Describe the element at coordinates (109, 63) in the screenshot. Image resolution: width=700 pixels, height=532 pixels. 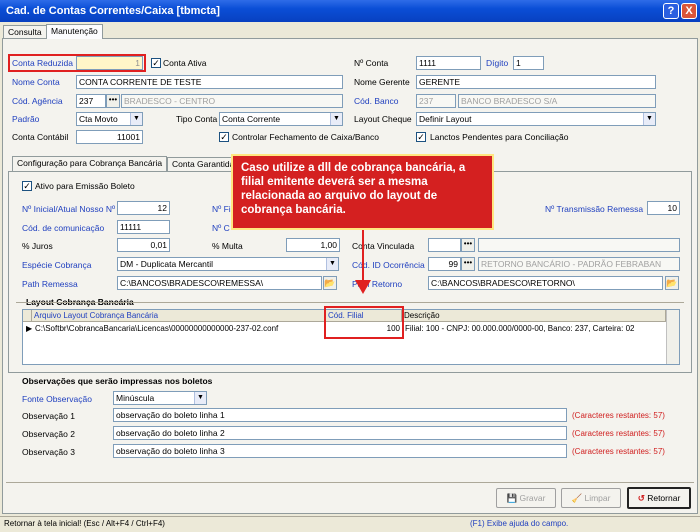
I see `conta-reduzida-input: 1` at that location.